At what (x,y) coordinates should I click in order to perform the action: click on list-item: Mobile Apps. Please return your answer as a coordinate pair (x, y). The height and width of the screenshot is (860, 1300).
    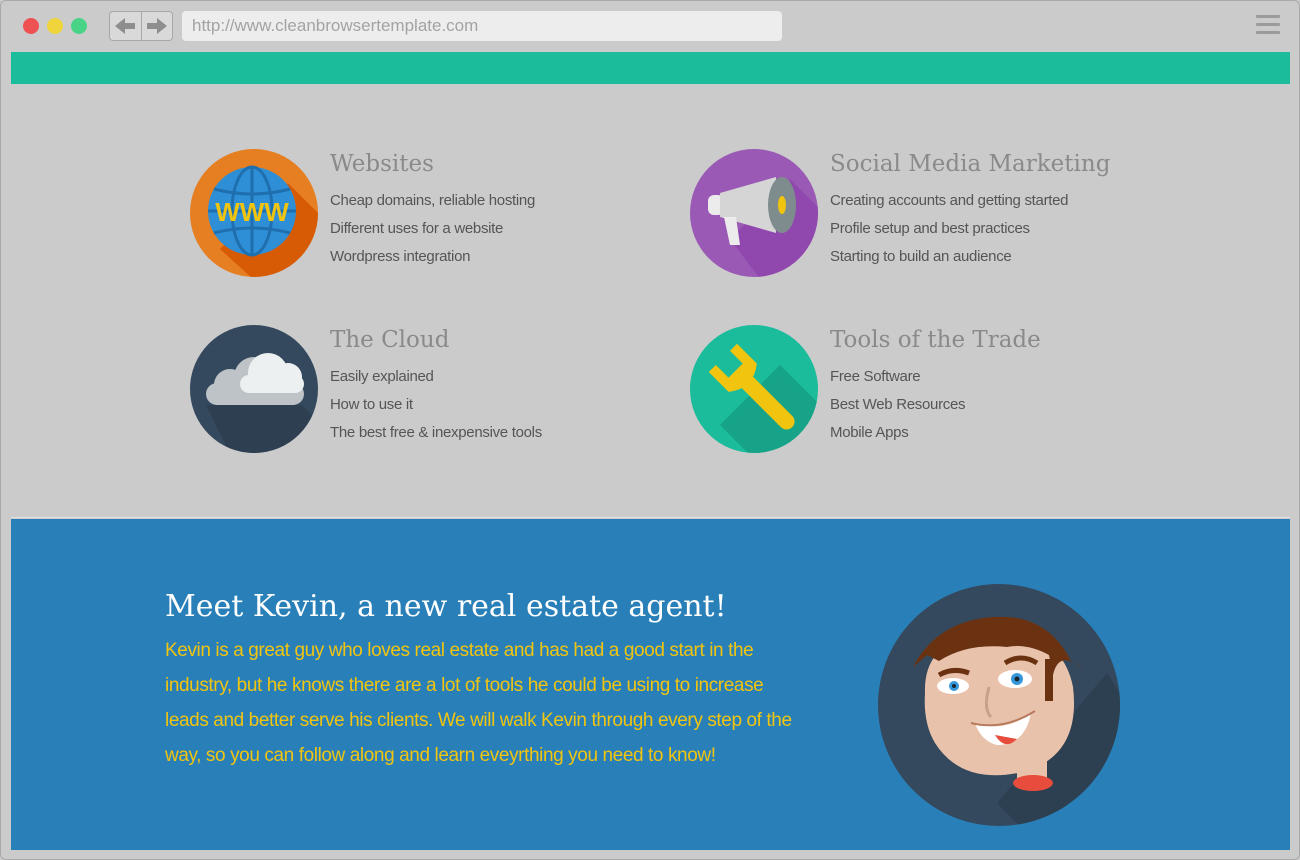
    Looking at the image, I should click on (869, 432).